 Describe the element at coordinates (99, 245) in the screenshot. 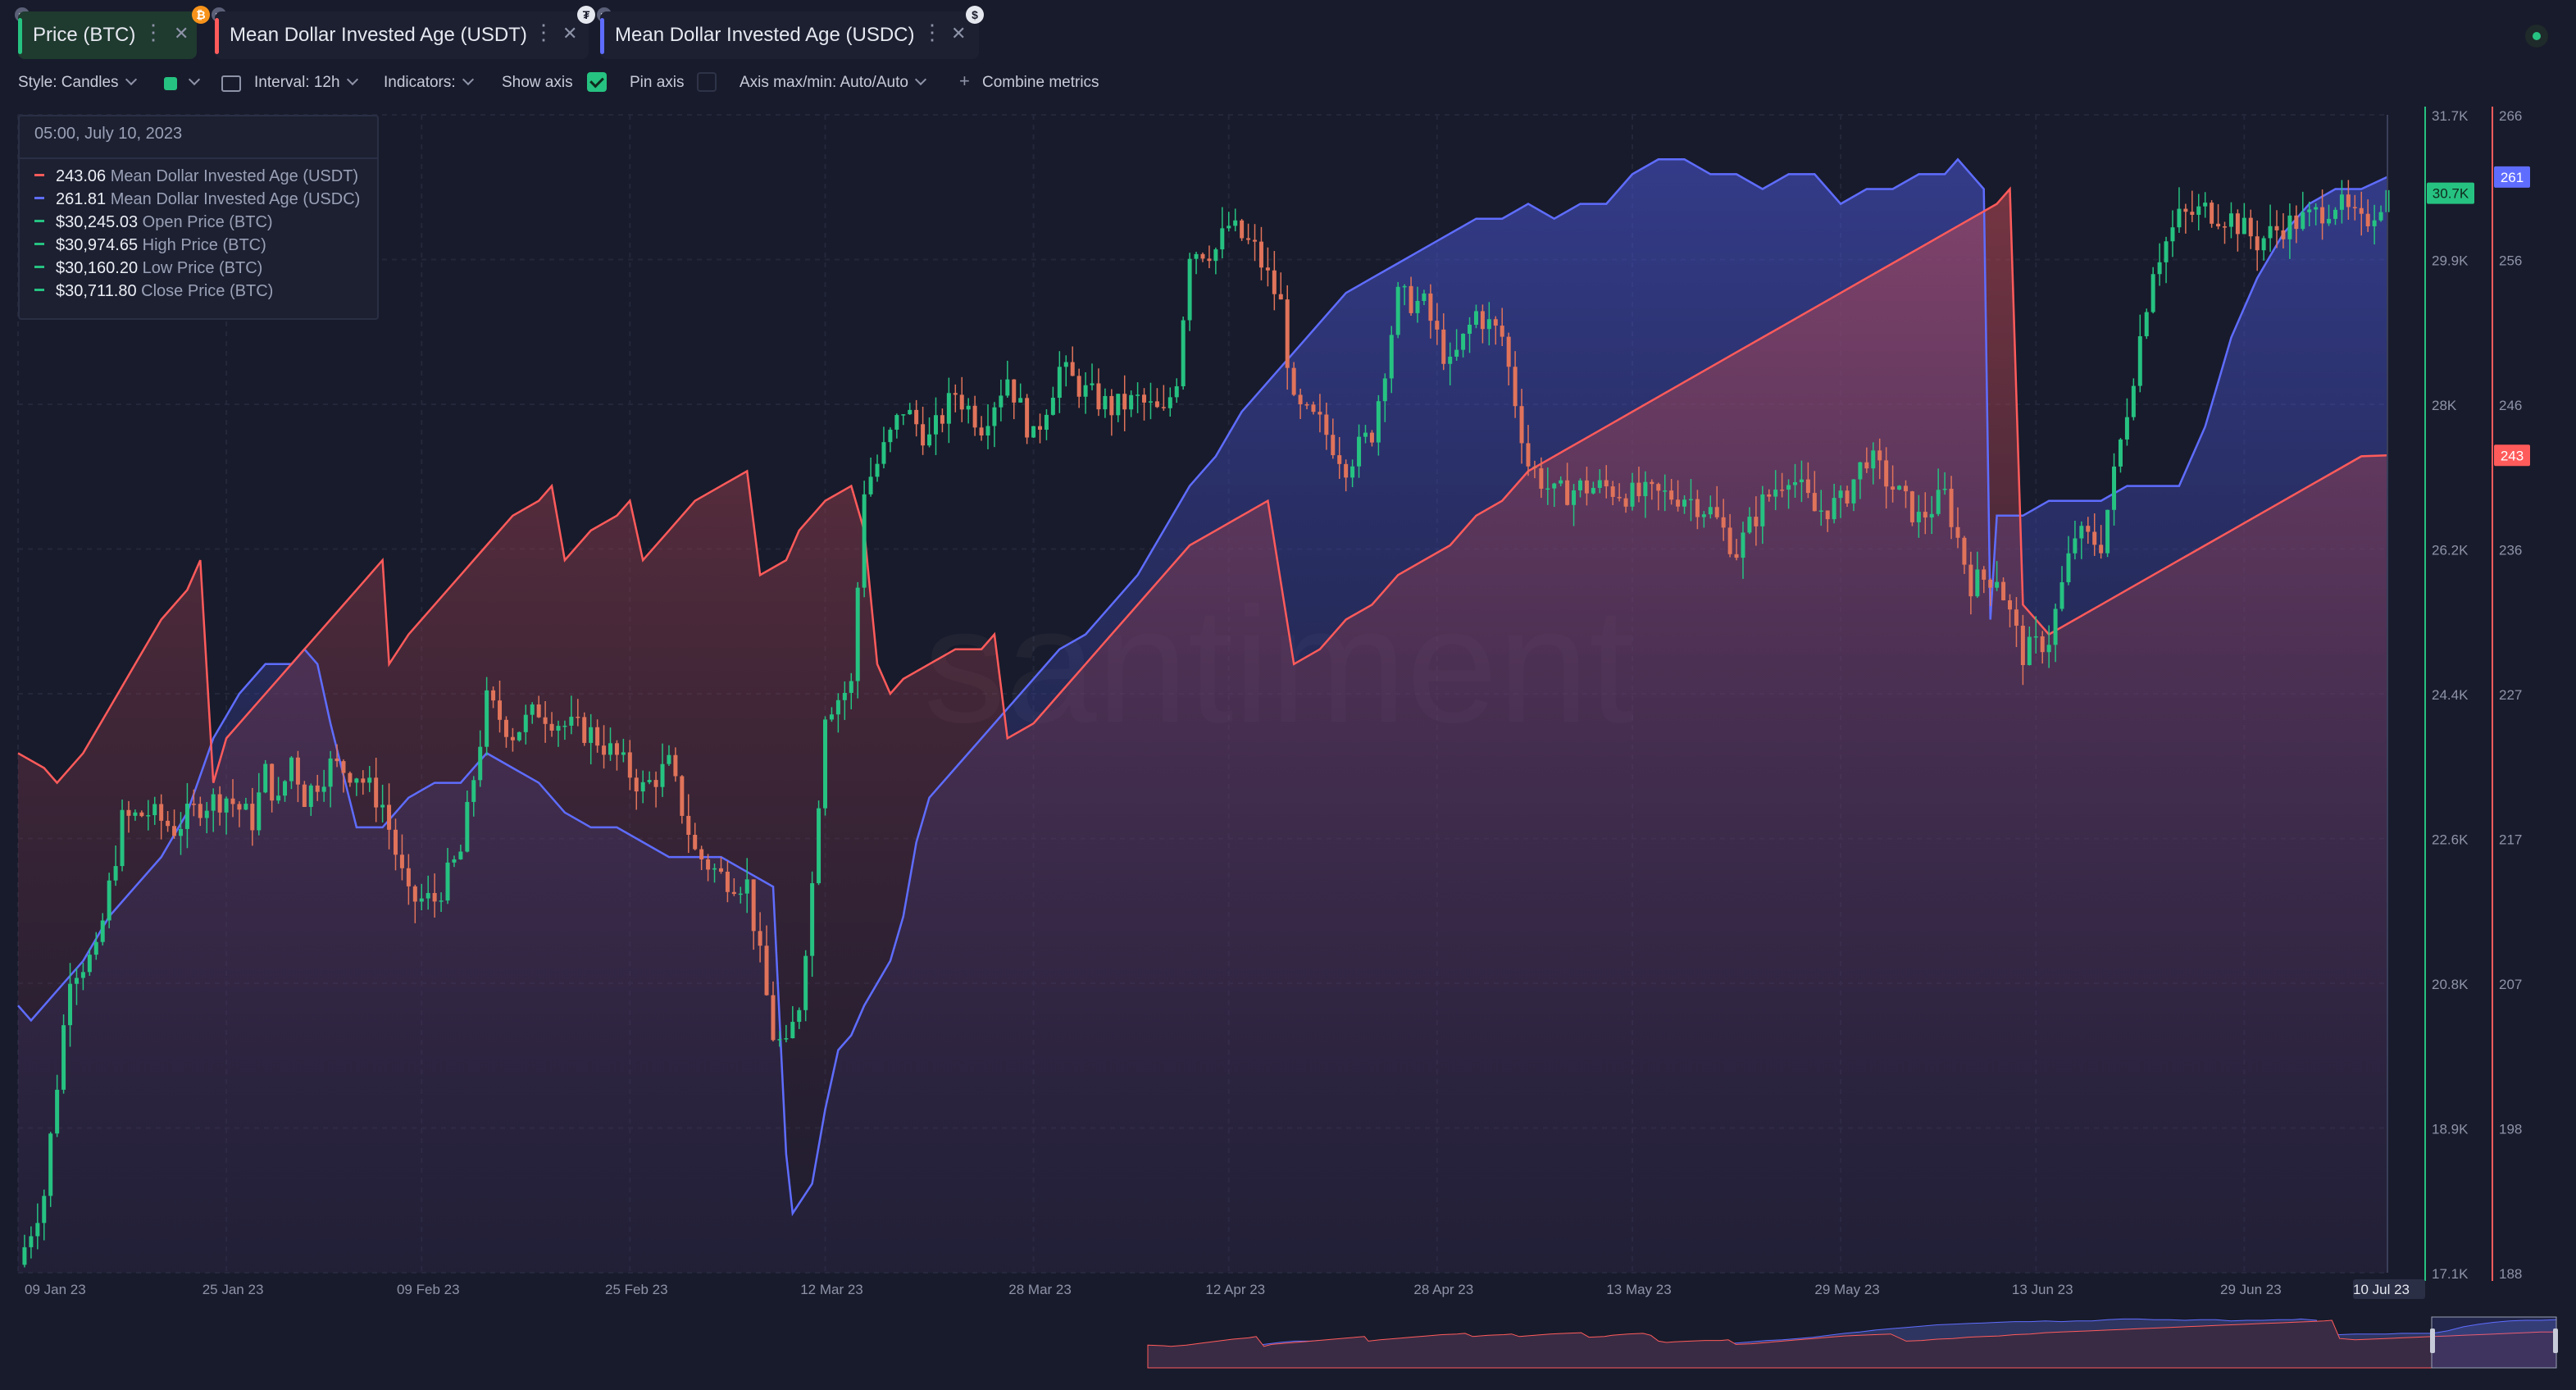

I see `tooltip-value: $30,974.65` at that location.